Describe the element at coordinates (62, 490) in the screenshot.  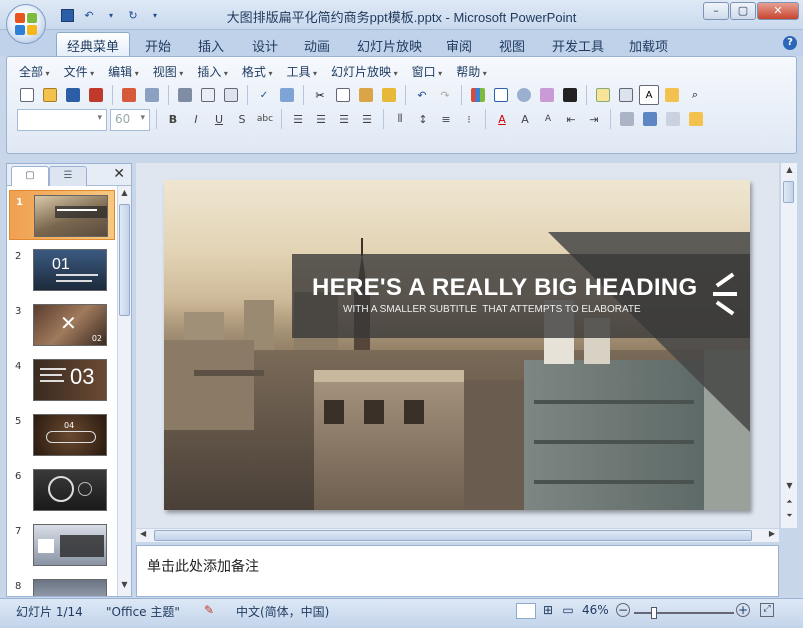
I see `slide-thumbnail: 6` at that location.